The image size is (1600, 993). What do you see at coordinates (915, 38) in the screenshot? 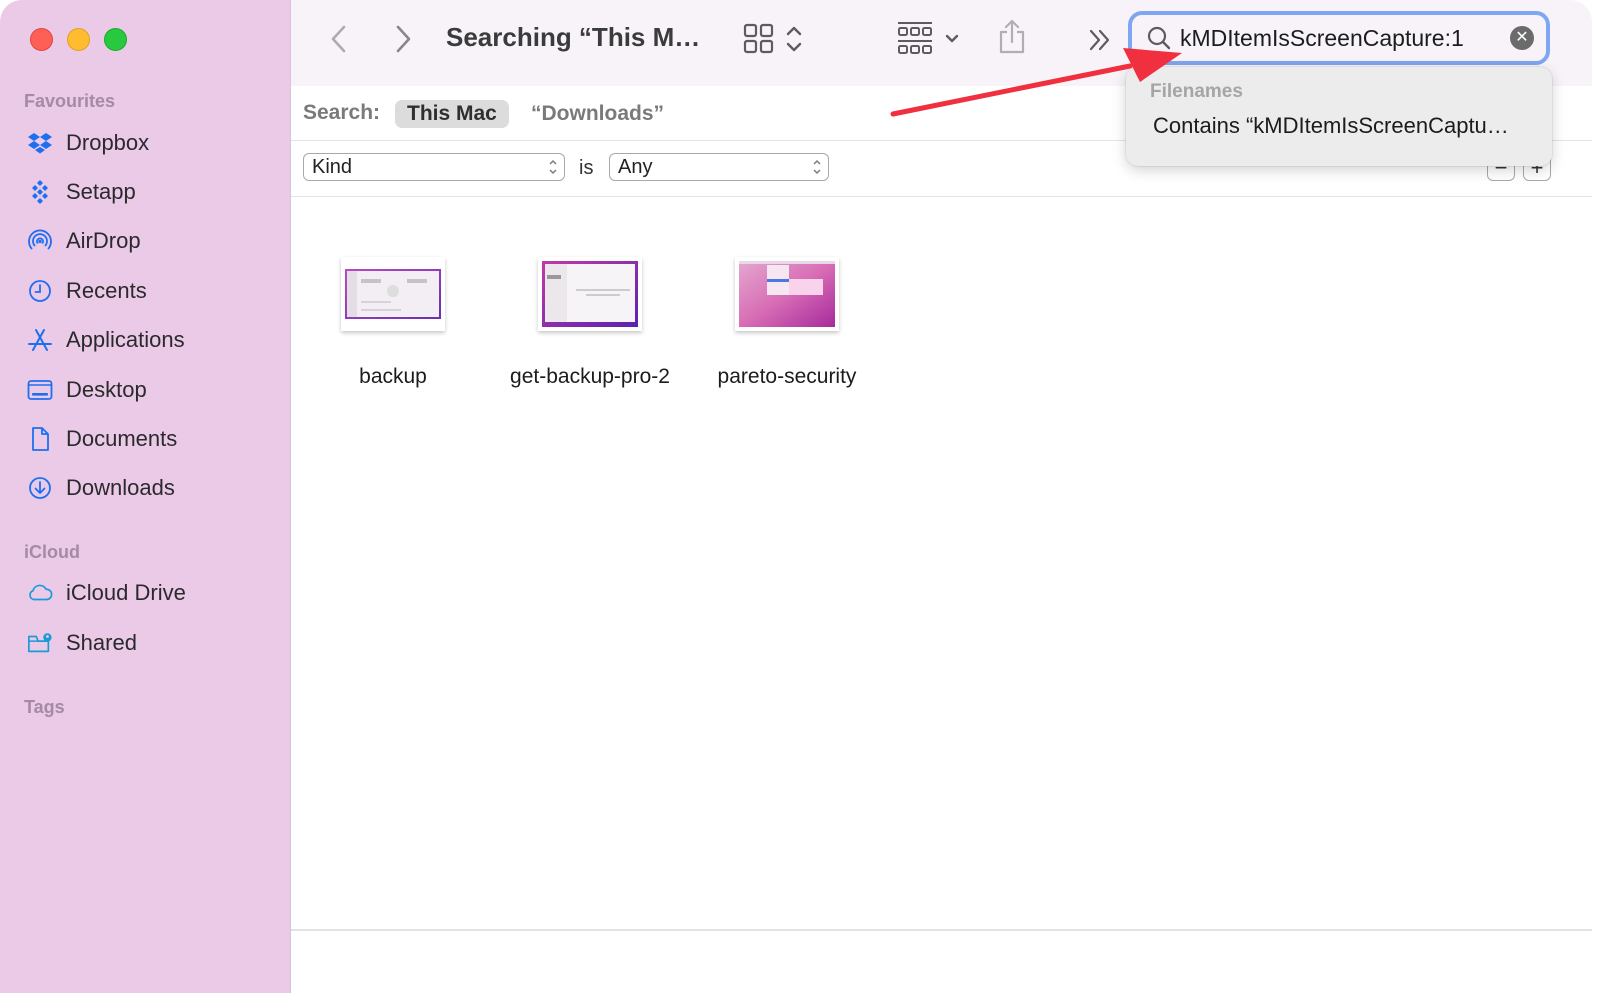
I see `group-icon` at bounding box center [915, 38].